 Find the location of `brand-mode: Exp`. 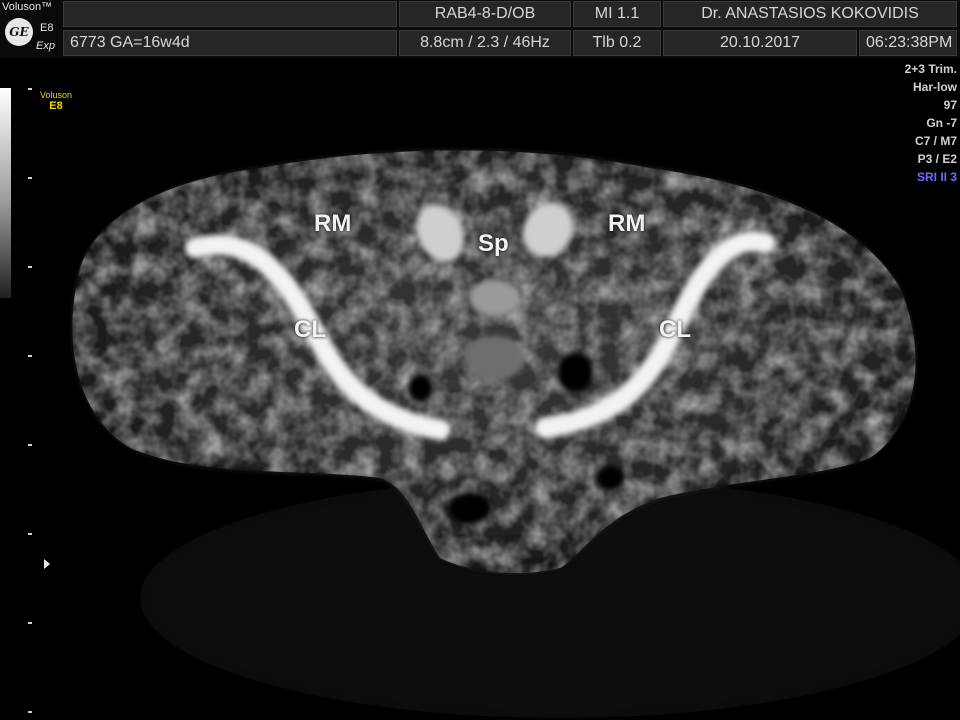

brand-mode: Exp is located at coordinates (45, 46).